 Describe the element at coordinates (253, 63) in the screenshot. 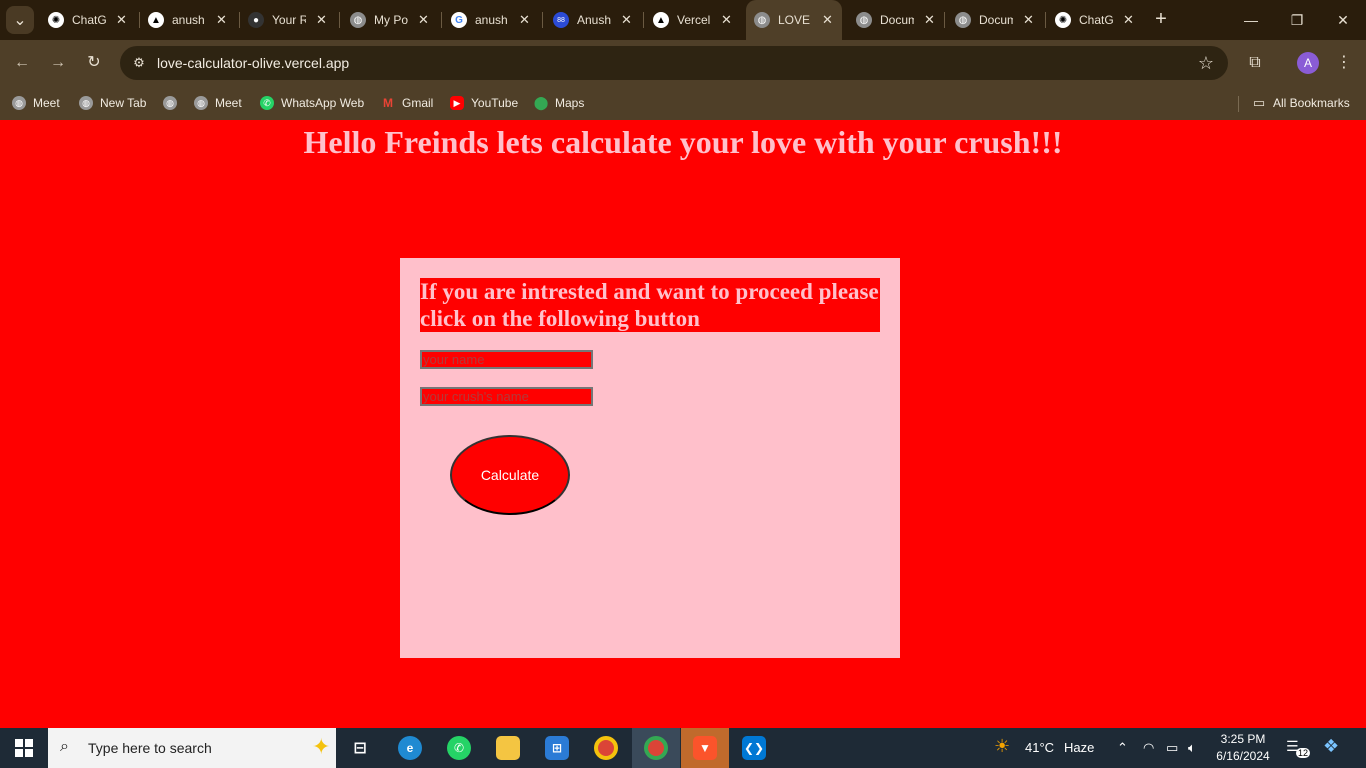

I see `url-text: love-calculator-olive.vercel.app` at that location.